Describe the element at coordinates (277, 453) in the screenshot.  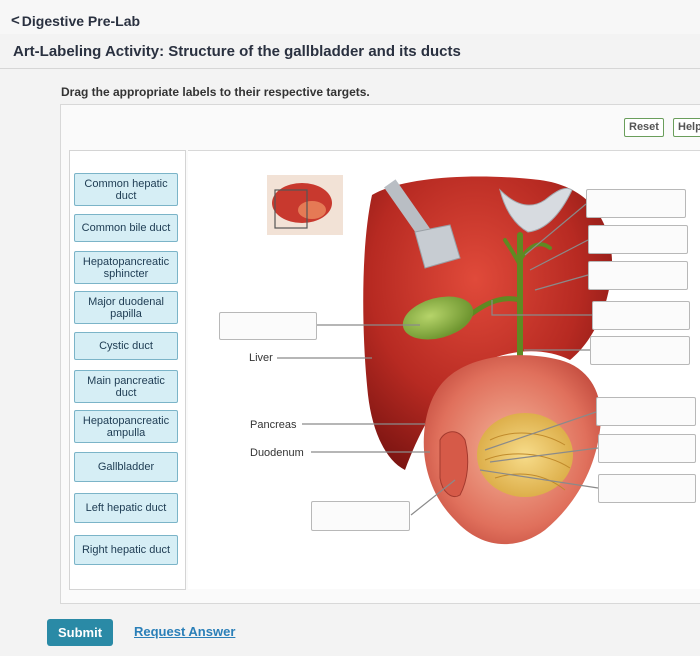
I see `label-duodenum: Duodenum` at that location.